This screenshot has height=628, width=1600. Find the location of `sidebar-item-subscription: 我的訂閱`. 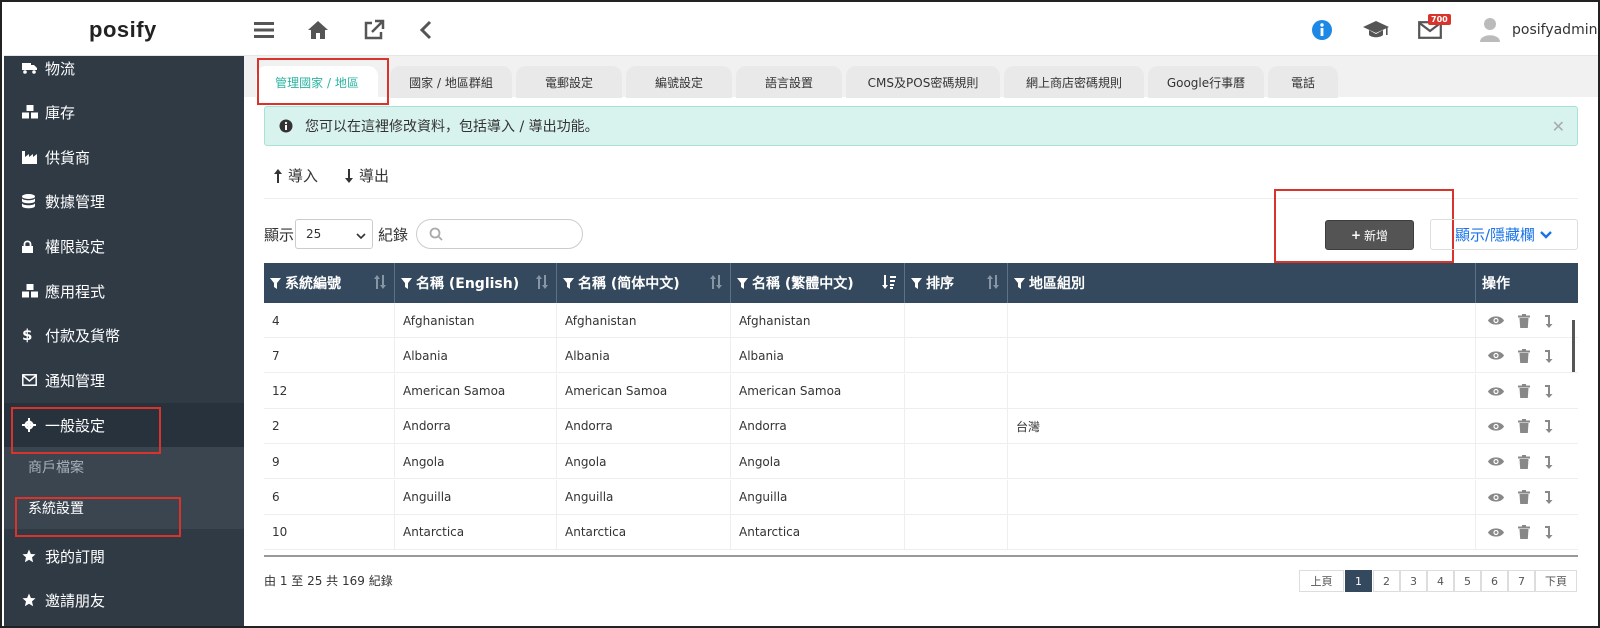

sidebar-item-subscription: 我的訂閱 is located at coordinates (124, 556).